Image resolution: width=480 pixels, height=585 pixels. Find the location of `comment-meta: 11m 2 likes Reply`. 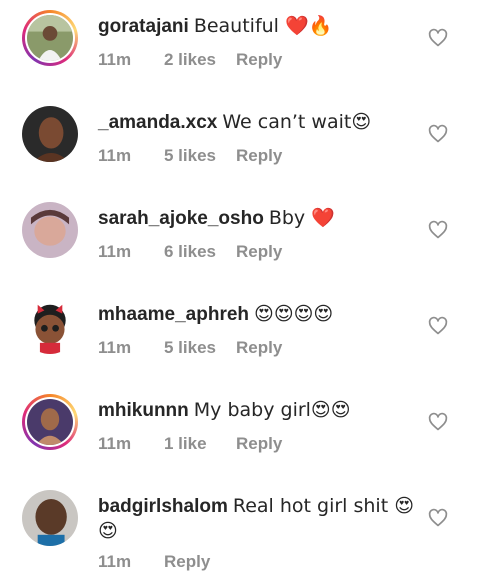

comment-meta: 11m 2 likes Reply is located at coordinates (190, 60).